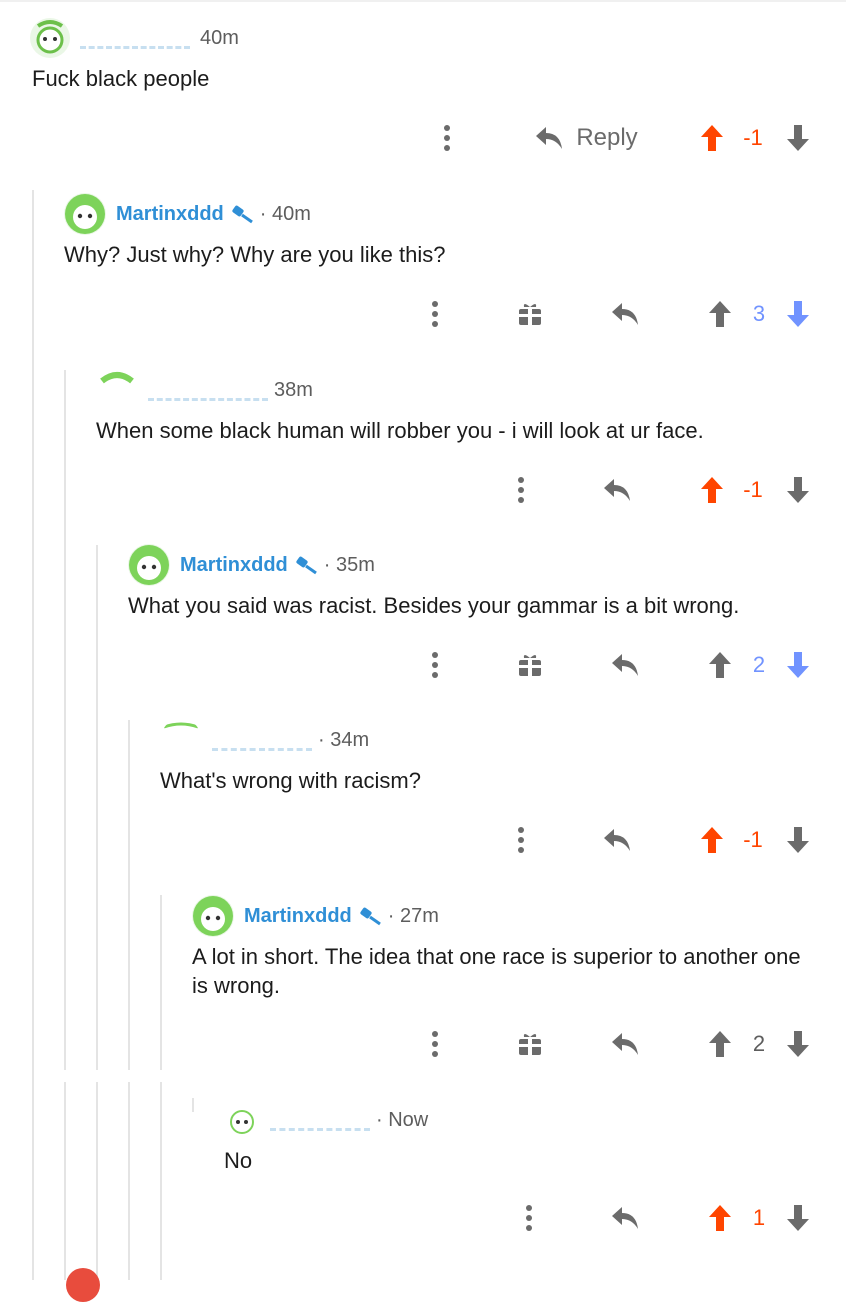 The height and width of the screenshot is (1302, 846). What do you see at coordinates (97, 1181) in the screenshot?
I see `thread-line-3b` at bounding box center [97, 1181].